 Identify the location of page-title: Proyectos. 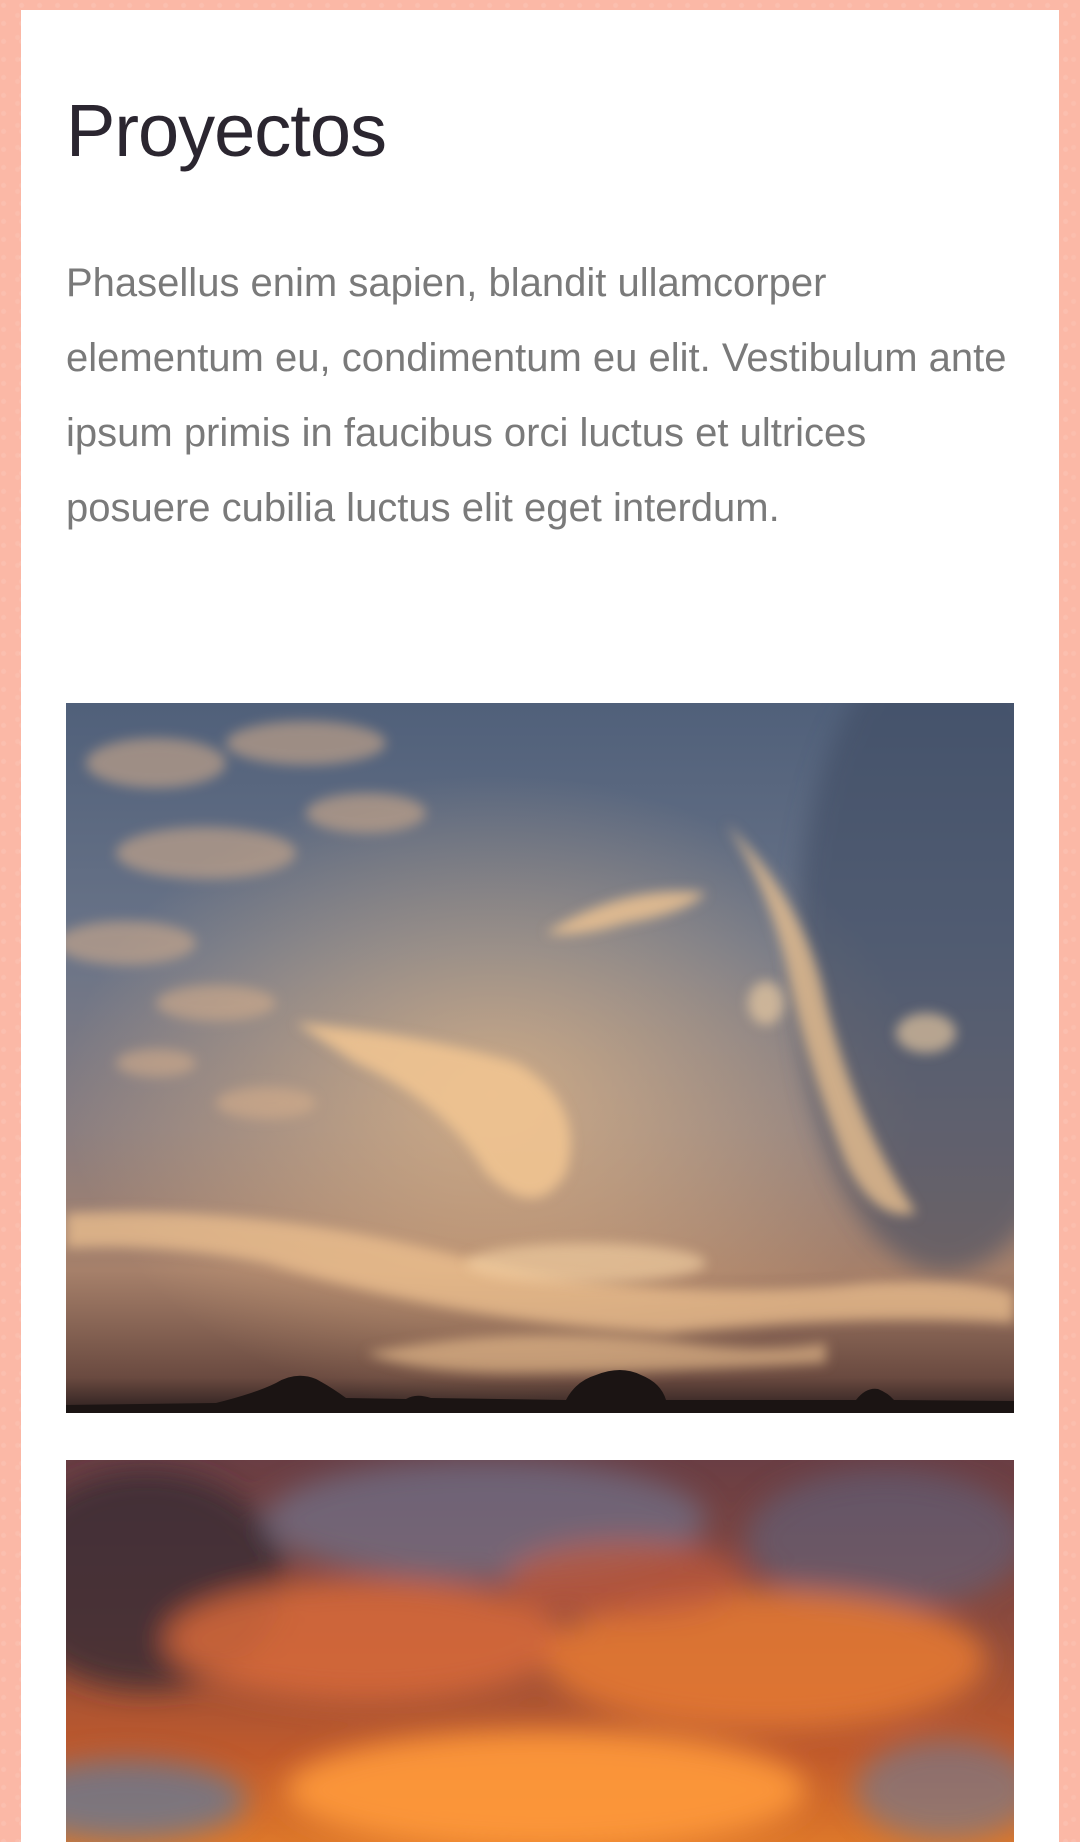
(226, 130).